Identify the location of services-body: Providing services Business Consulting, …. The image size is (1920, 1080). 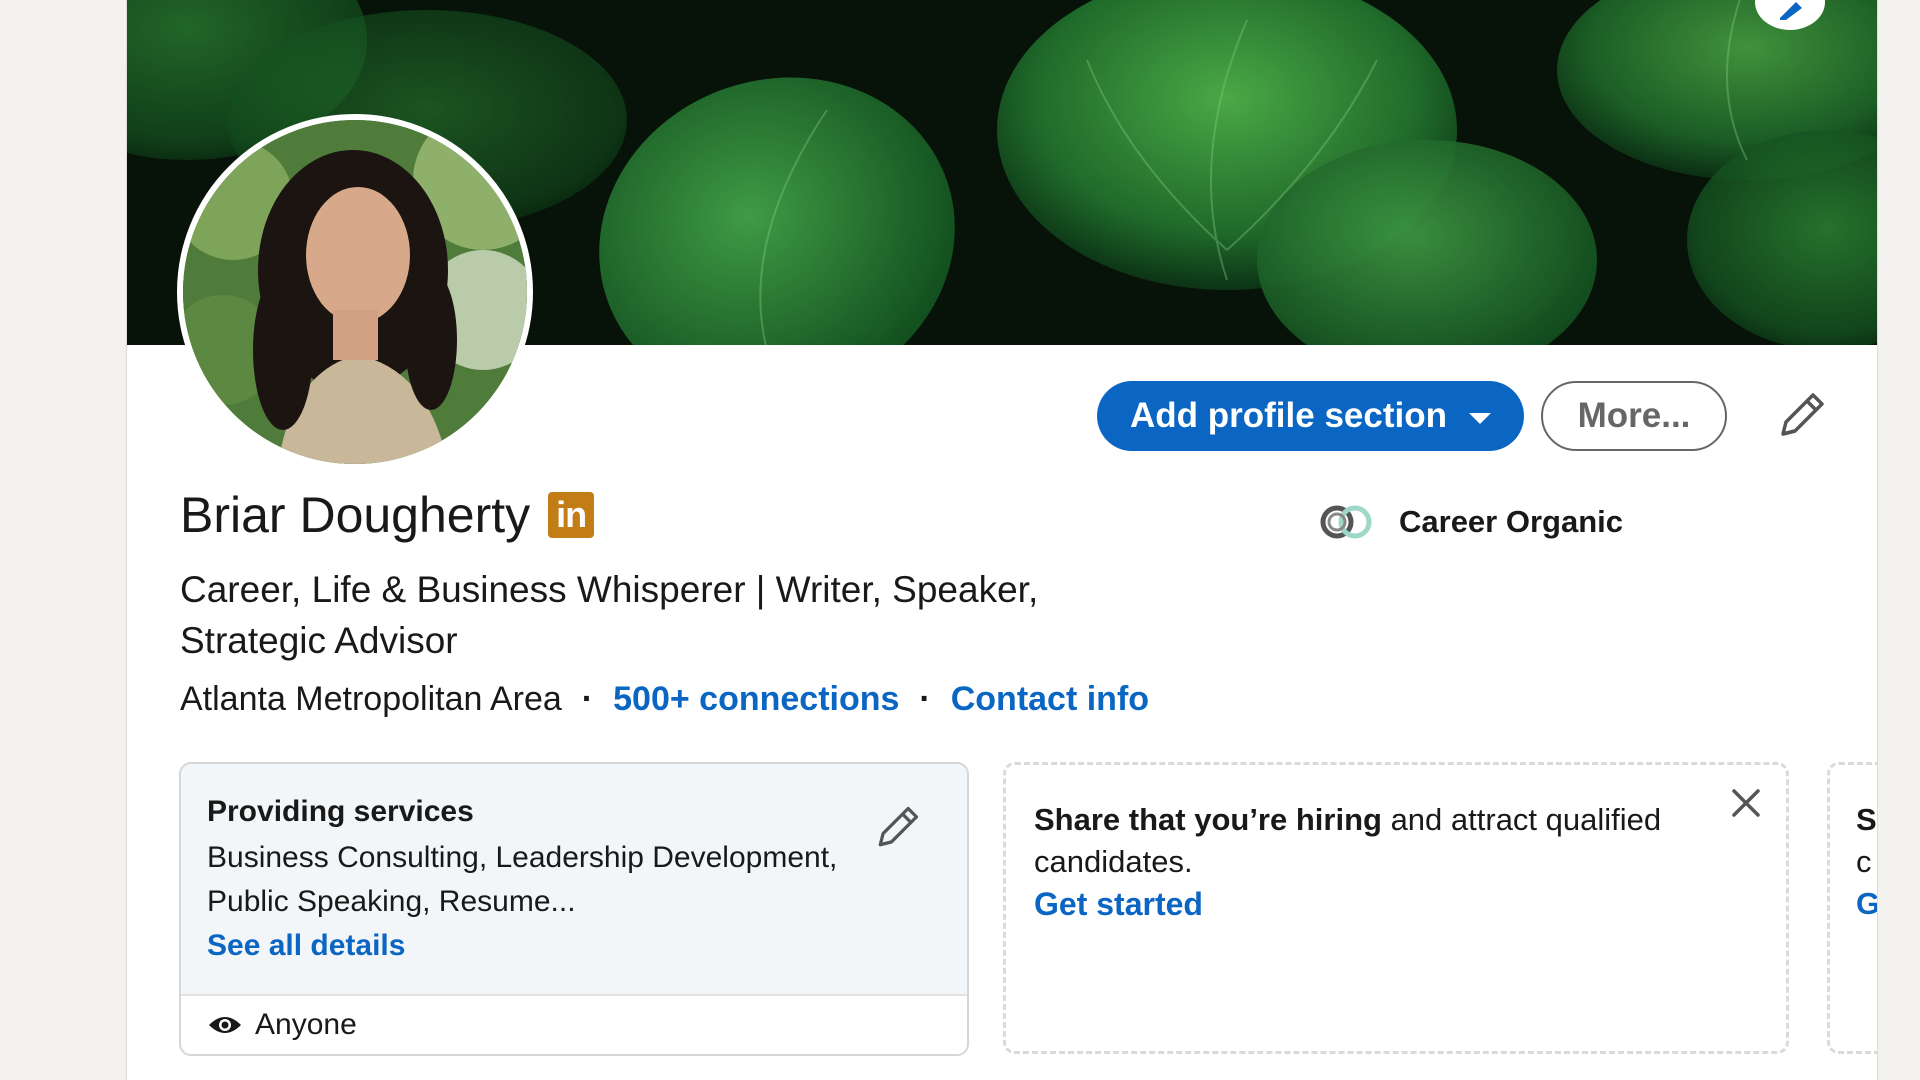
(527, 881).